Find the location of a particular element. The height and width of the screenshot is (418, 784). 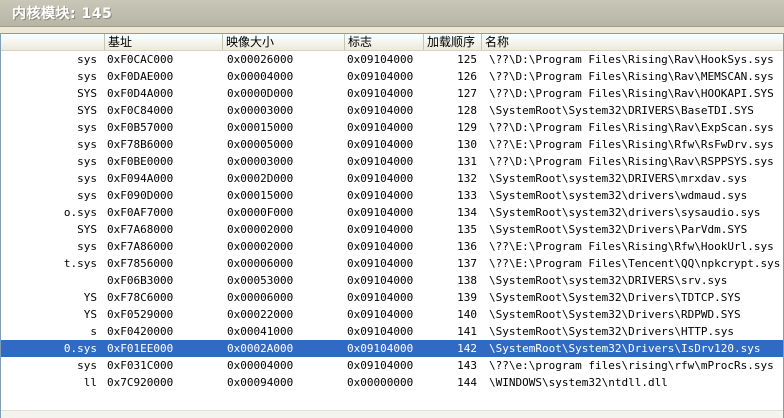

load-order-cell: 138 is located at coordinates (467, 280).